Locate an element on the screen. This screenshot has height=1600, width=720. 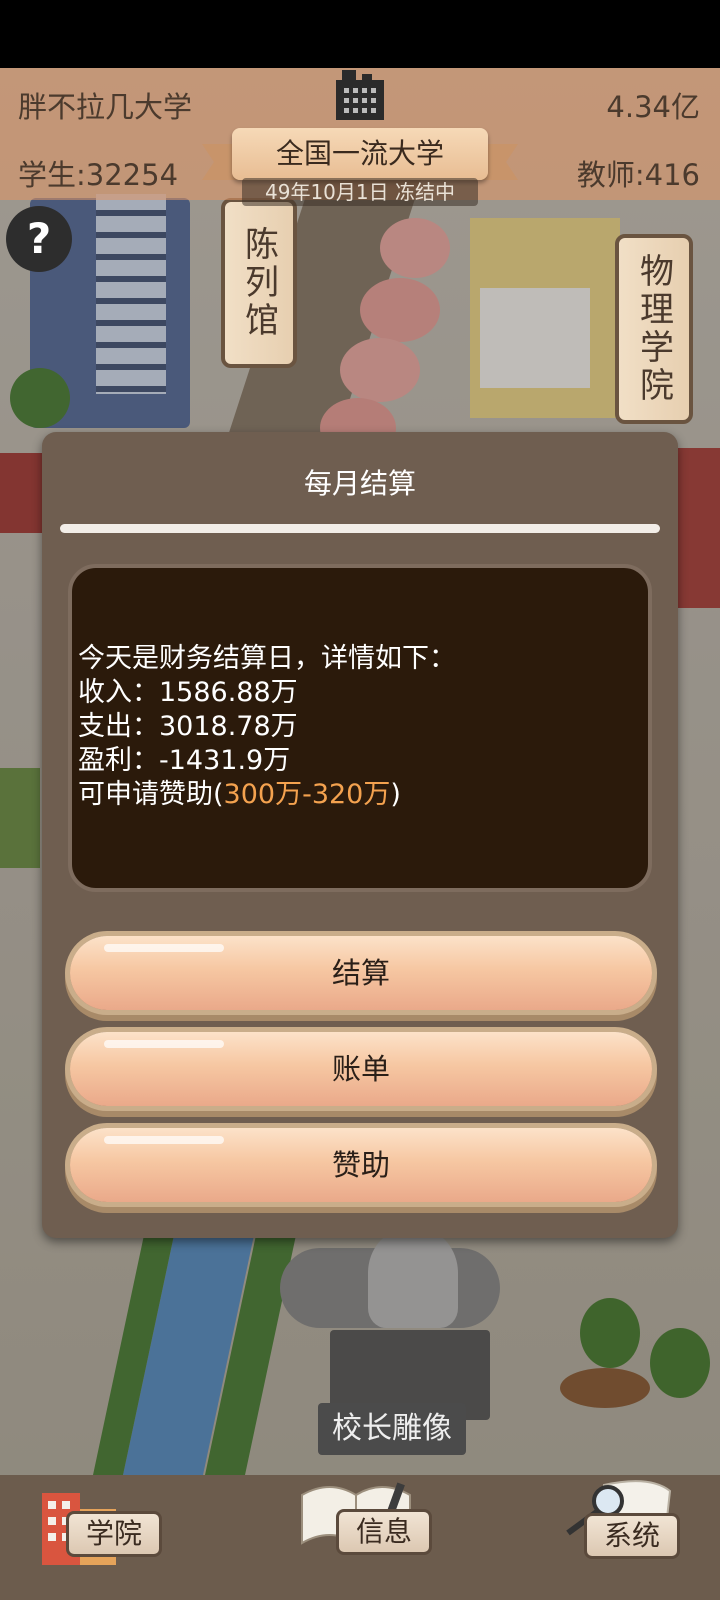
sponsor-line: 可申请赞助(300万-320万) is located at coordinates (239, 794).